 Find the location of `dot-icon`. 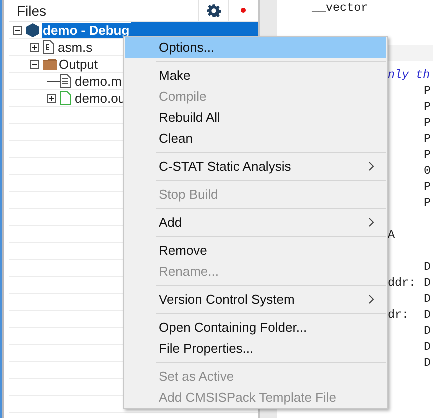

dot-icon is located at coordinates (243, 10).